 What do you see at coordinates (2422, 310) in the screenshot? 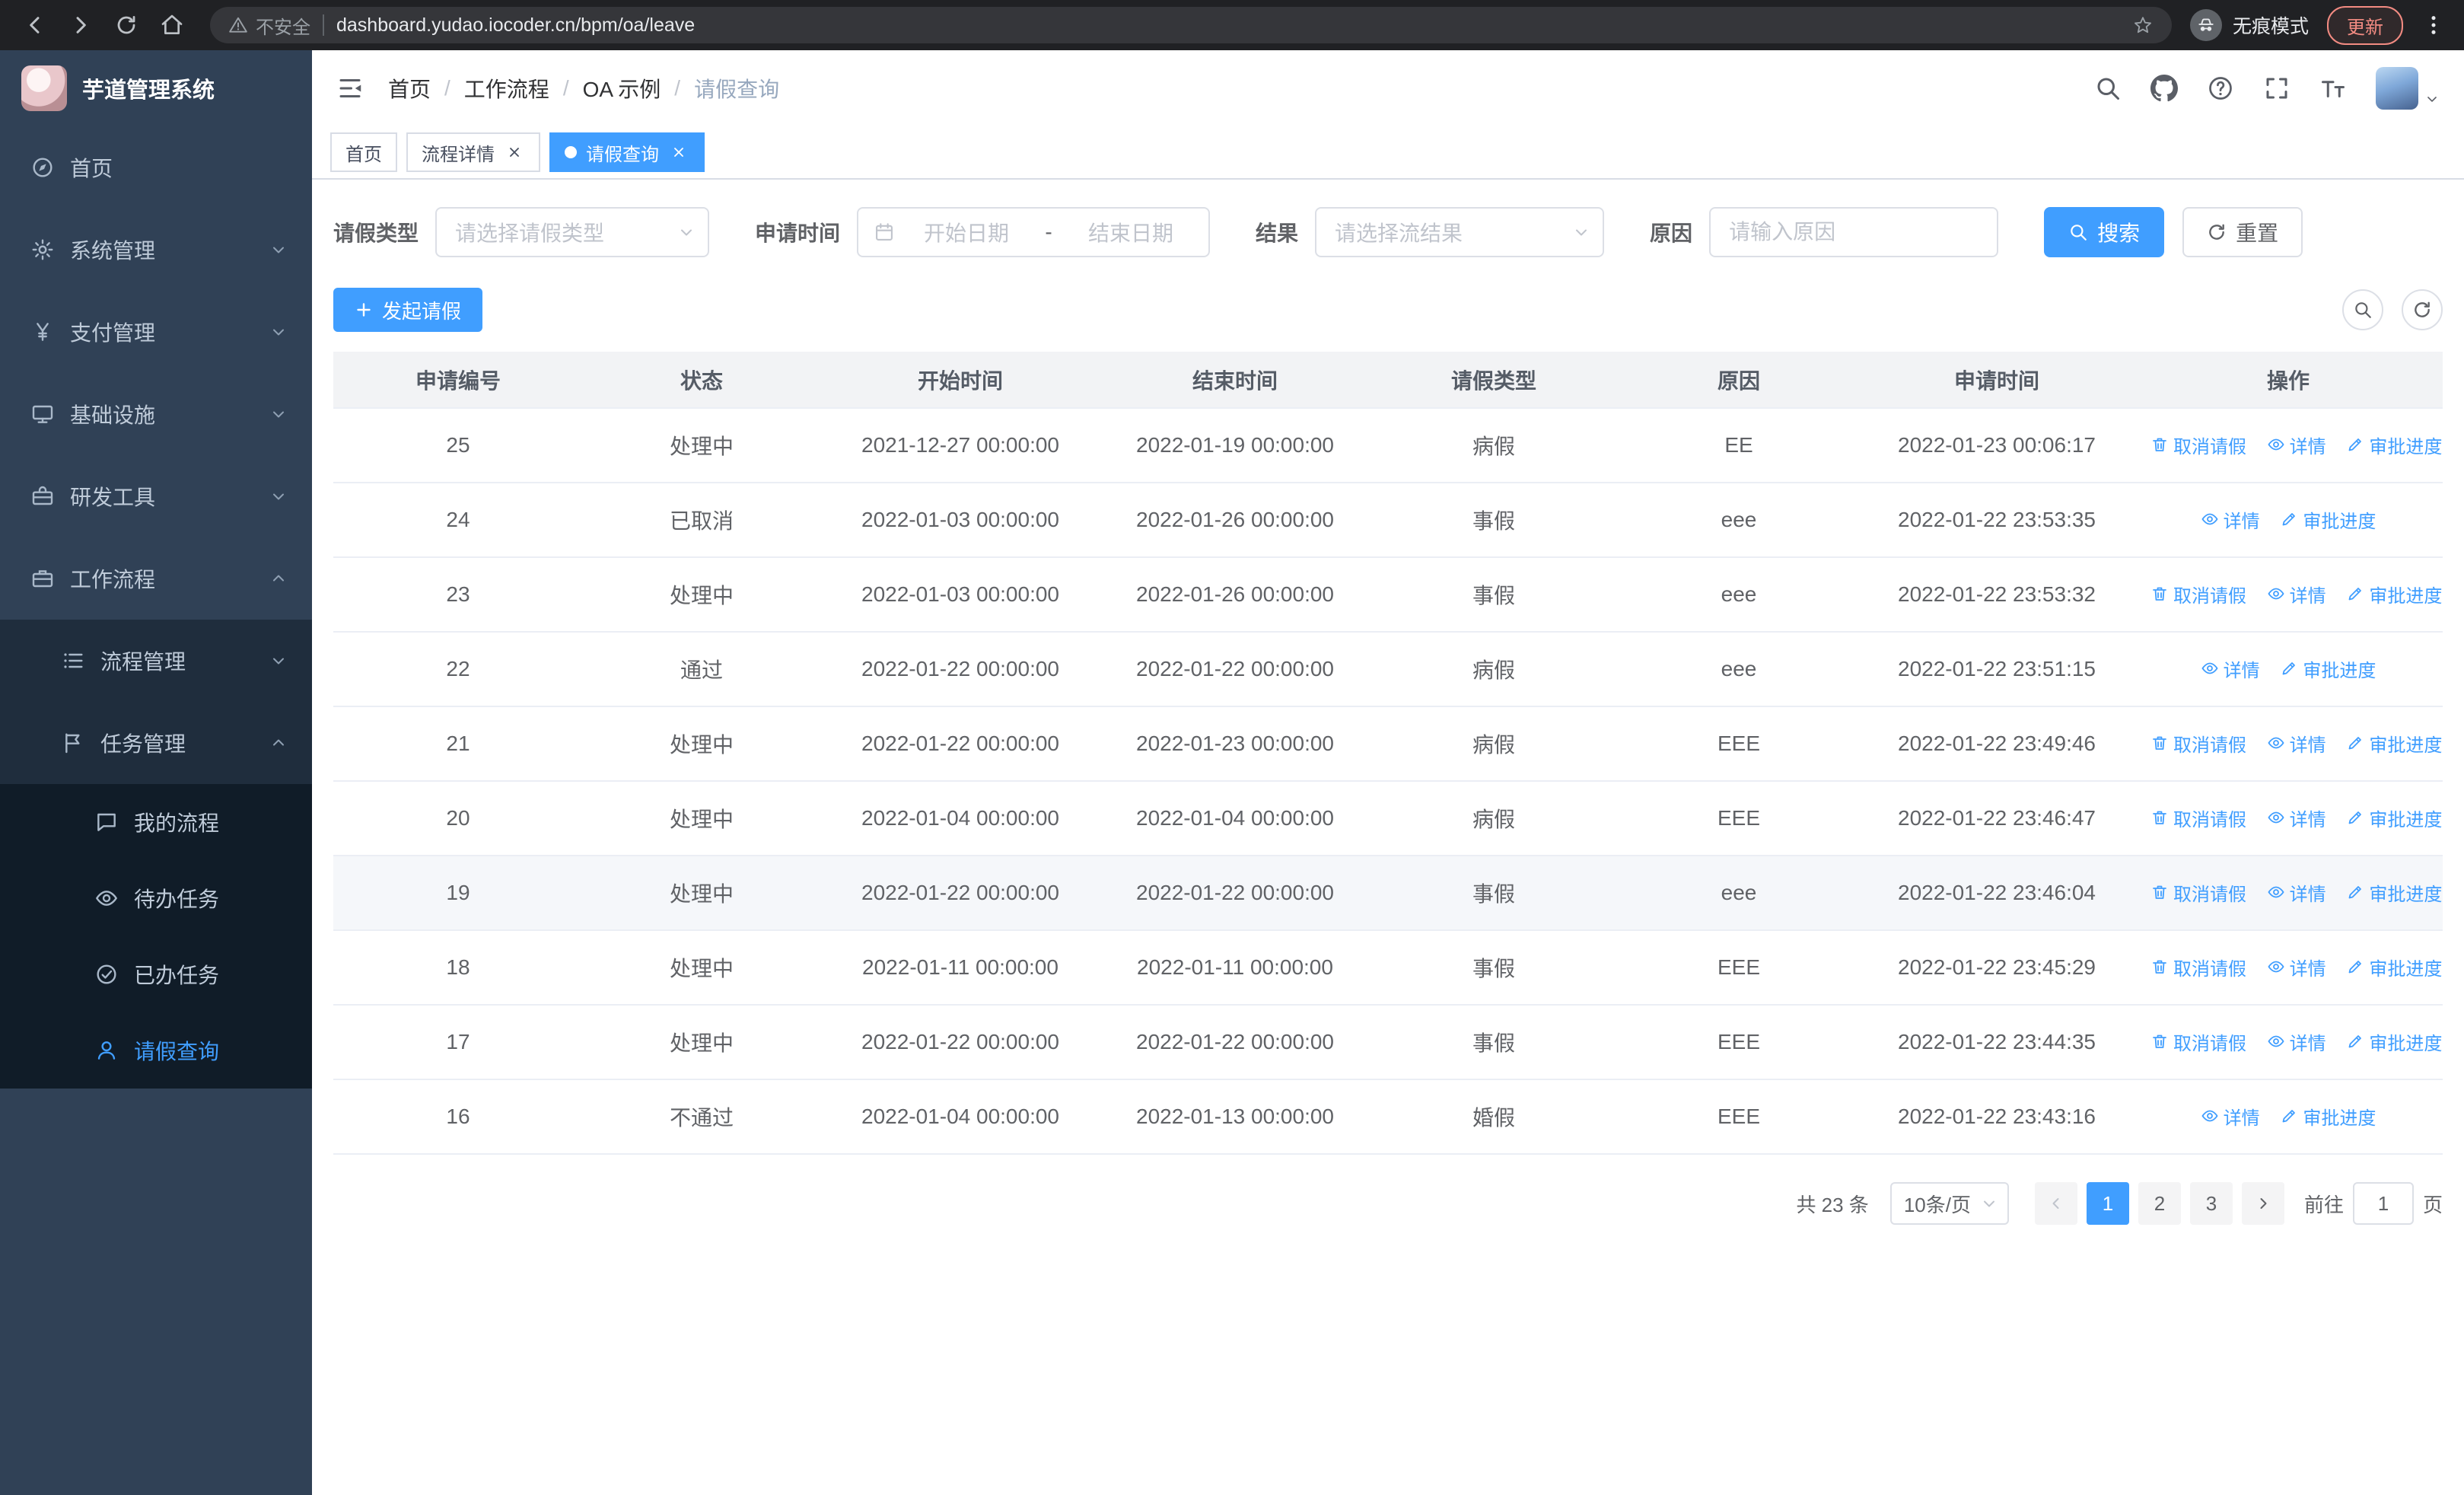
I see `refresh-table-icon` at bounding box center [2422, 310].